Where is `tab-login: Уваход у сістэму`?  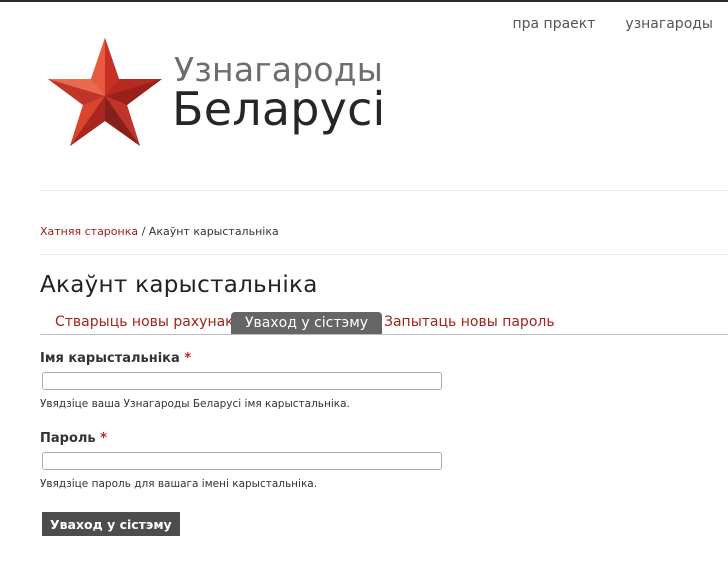
tab-login: Уваход у сістэму is located at coordinates (307, 323).